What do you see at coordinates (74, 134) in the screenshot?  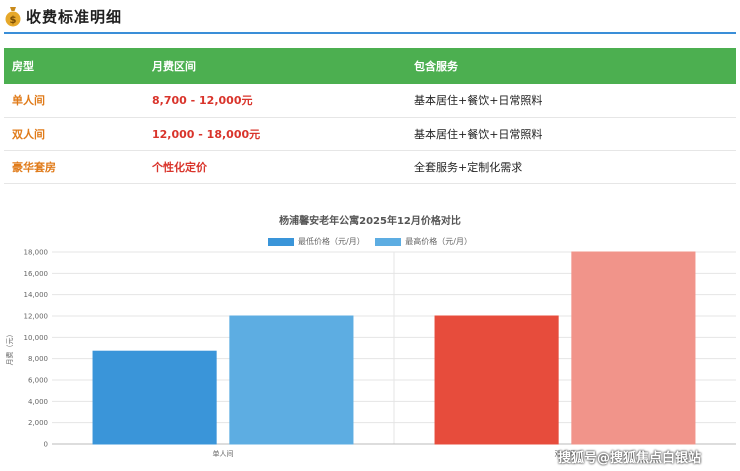 I see `room-type-cell: 双人间` at bounding box center [74, 134].